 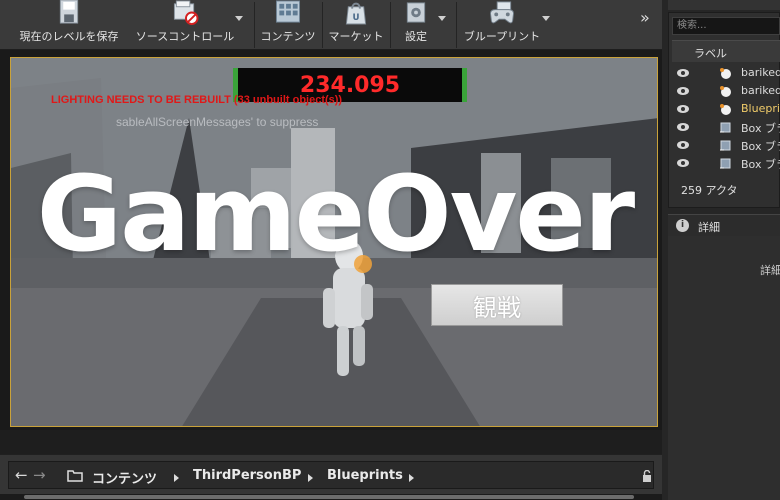 What do you see at coordinates (186, 12) in the screenshot?
I see `source-control-icon` at bounding box center [186, 12].